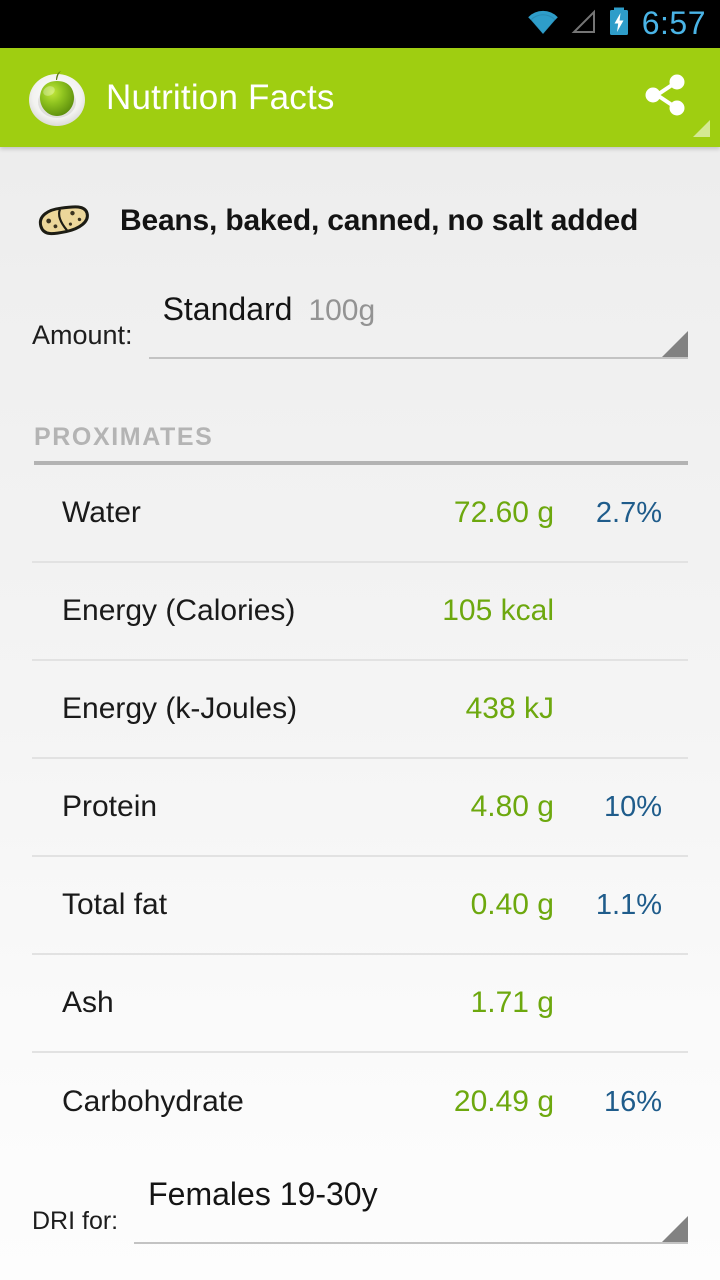 The image size is (720, 1280). What do you see at coordinates (110, 806) in the screenshot?
I see `nutrient-label: Protein` at bounding box center [110, 806].